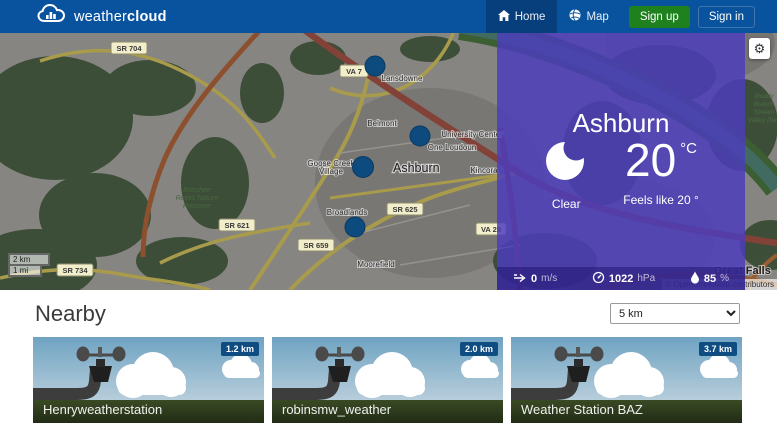 The width and height of the screenshot is (777, 423). What do you see at coordinates (764, 96) in the screenshot?
I see `svg-text: Muddy` at bounding box center [764, 96].